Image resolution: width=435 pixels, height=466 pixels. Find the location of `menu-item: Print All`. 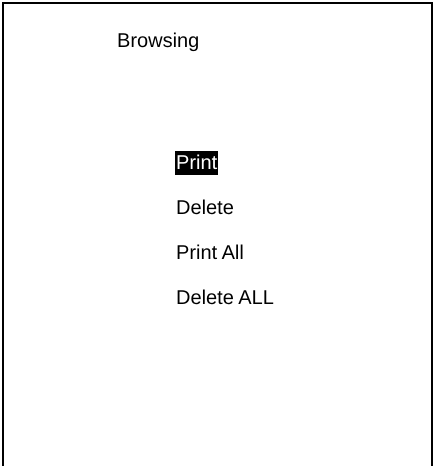

menu-item: Print All is located at coordinates (210, 253).